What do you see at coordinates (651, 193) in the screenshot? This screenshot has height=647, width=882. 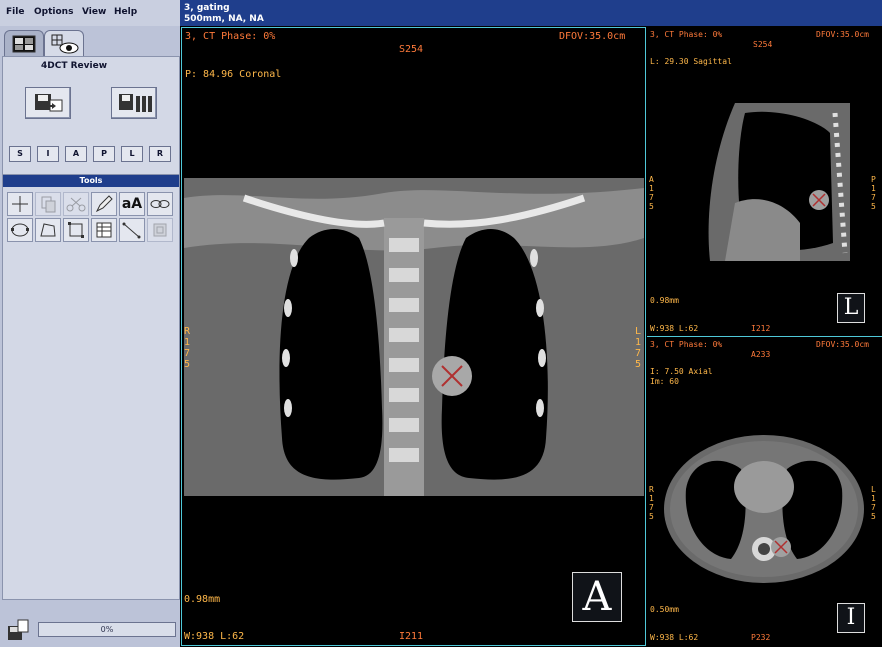 I see `sagittal-left-orientation: A1 75` at bounding box center [651, 193].